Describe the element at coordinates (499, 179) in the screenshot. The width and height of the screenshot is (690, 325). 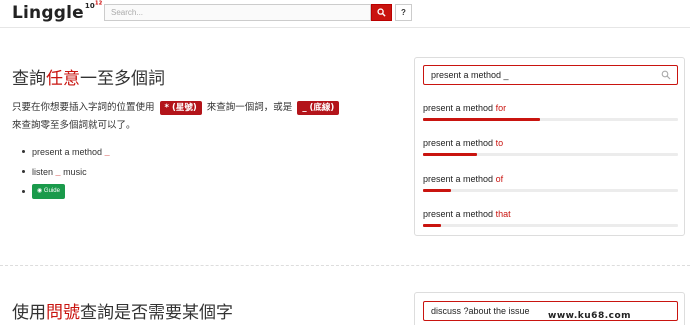
I see `result-word: of` at that location.